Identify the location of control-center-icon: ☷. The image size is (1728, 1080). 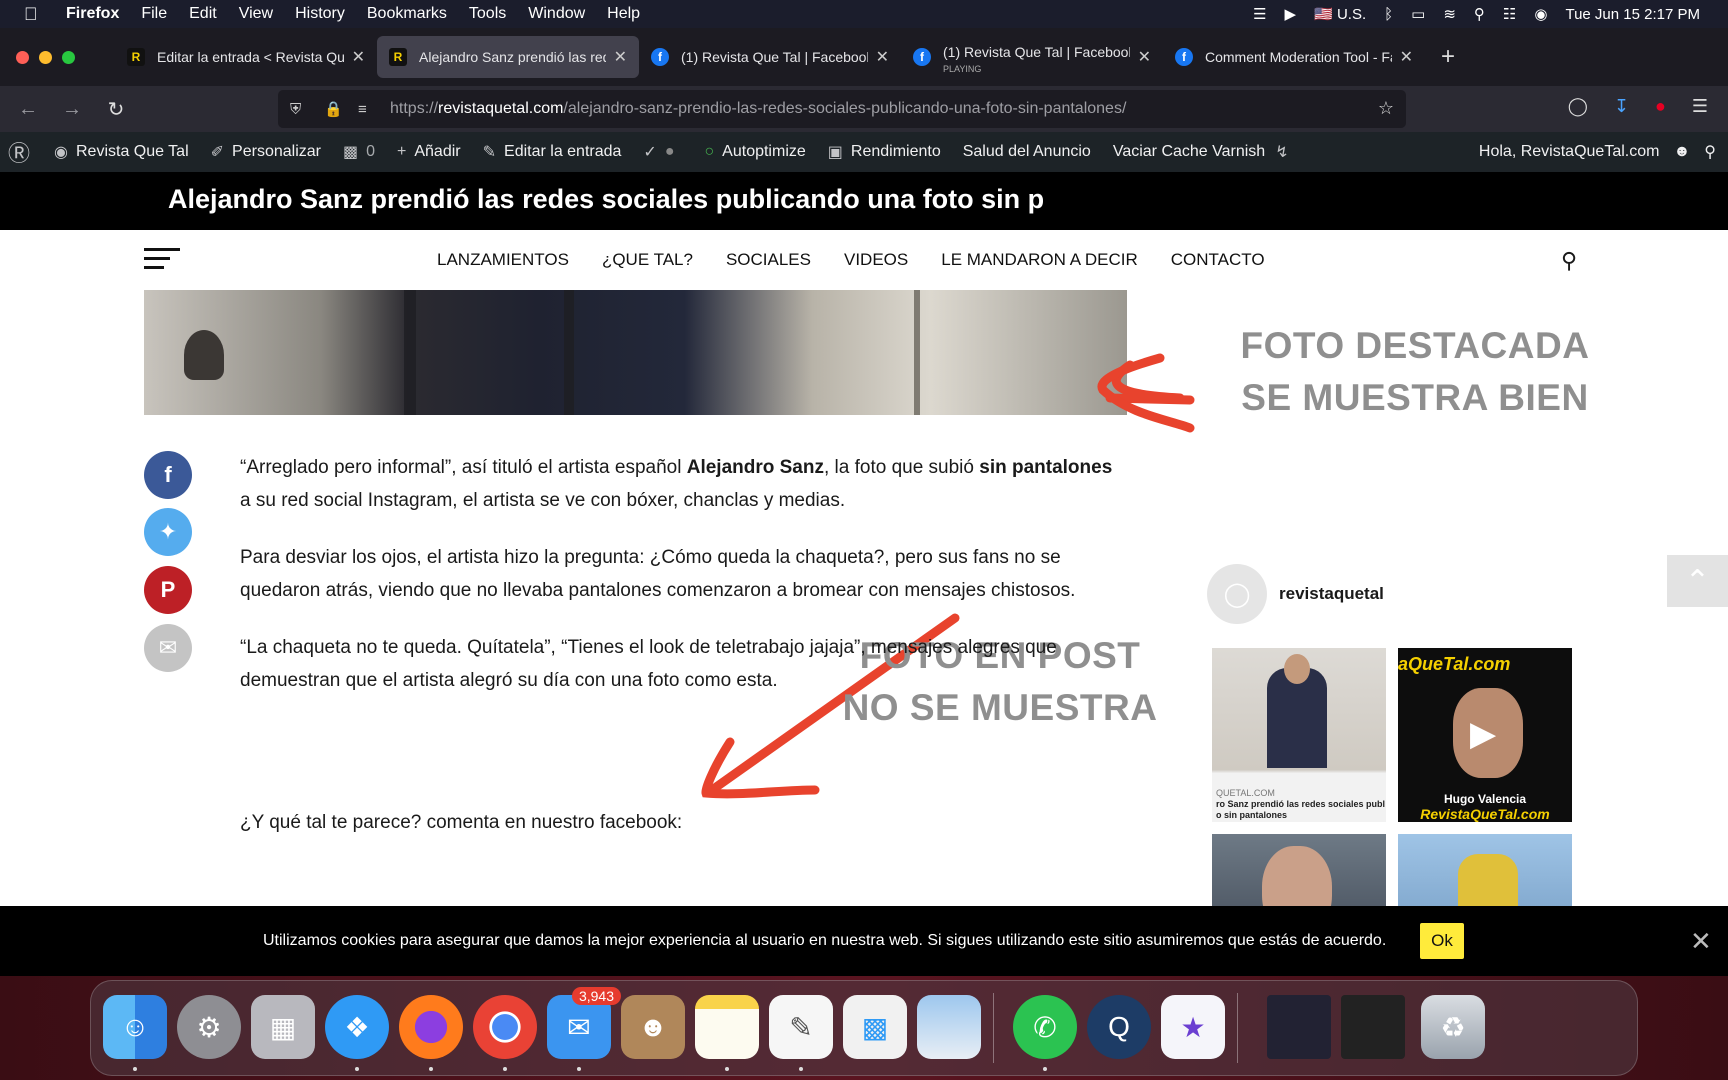
(1509, 14).